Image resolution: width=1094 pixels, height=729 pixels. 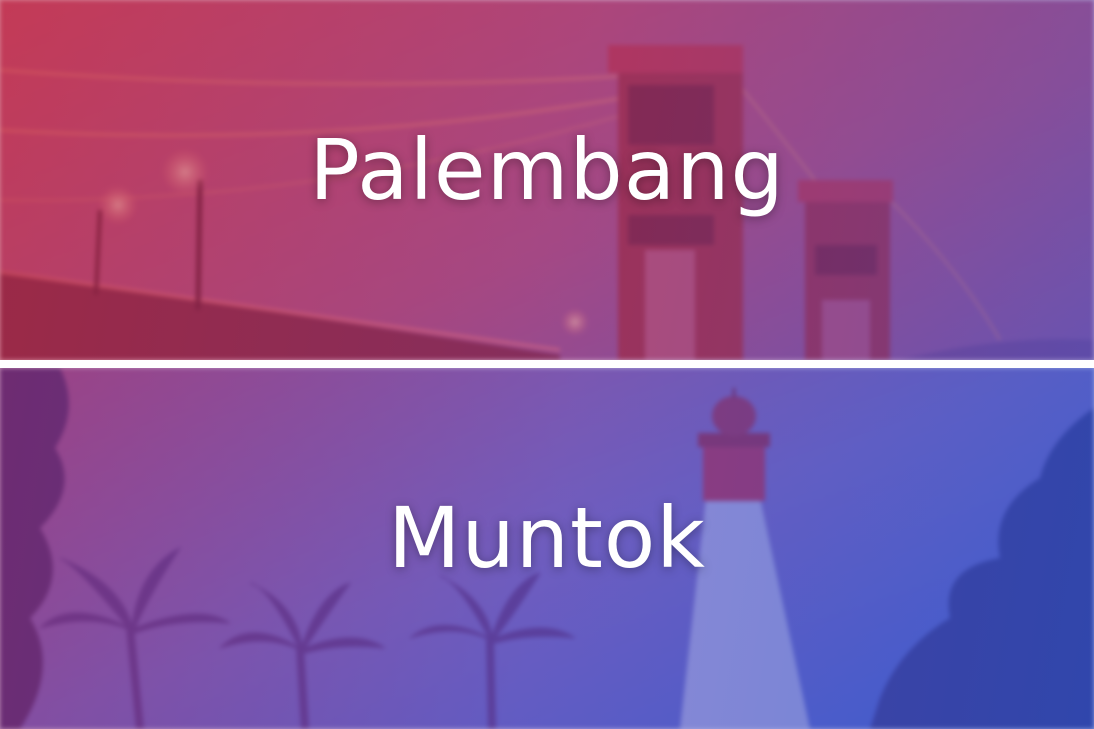 I want to click on panel-divider, so click(x=547, y=364).